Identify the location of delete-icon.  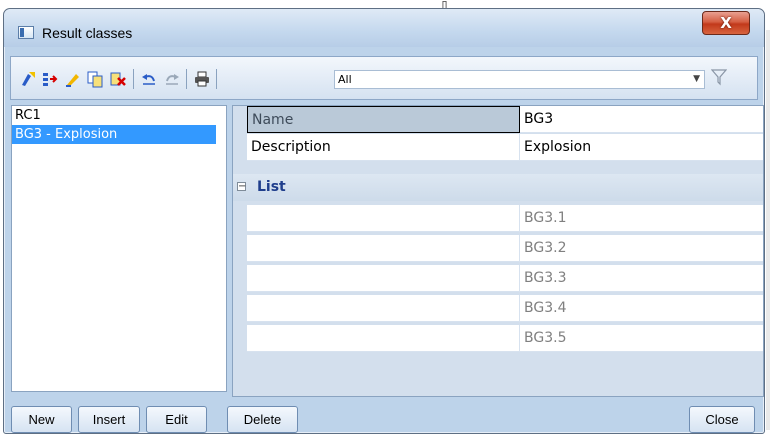
(118, 79).